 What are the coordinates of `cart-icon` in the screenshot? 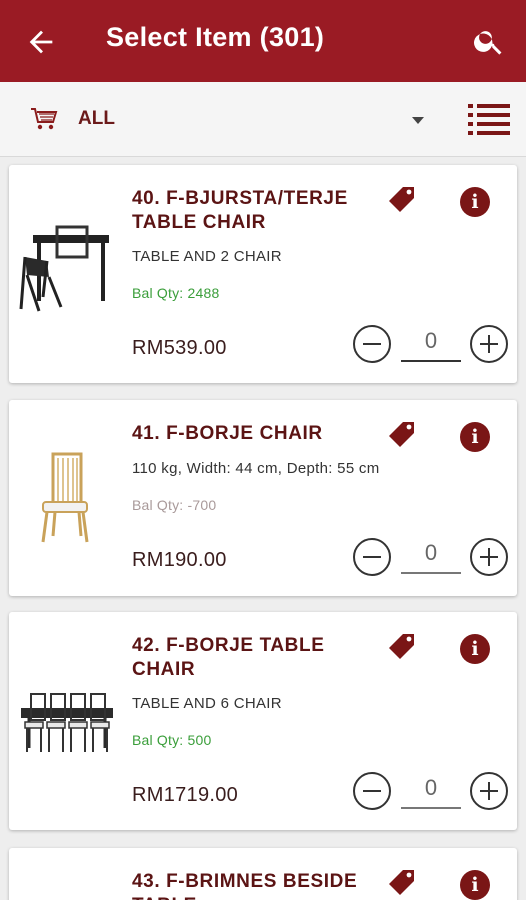 It's located at (44, 119).